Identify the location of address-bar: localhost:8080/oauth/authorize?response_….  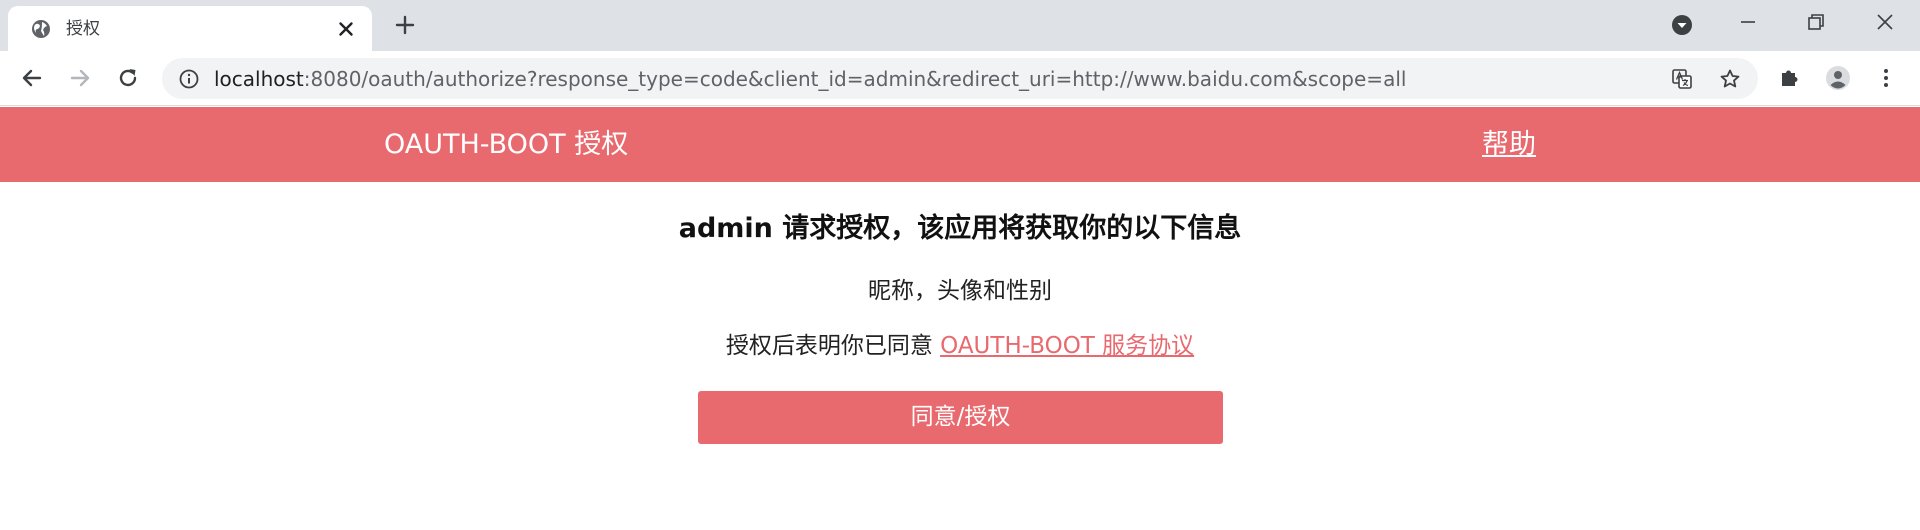
(960, 78).